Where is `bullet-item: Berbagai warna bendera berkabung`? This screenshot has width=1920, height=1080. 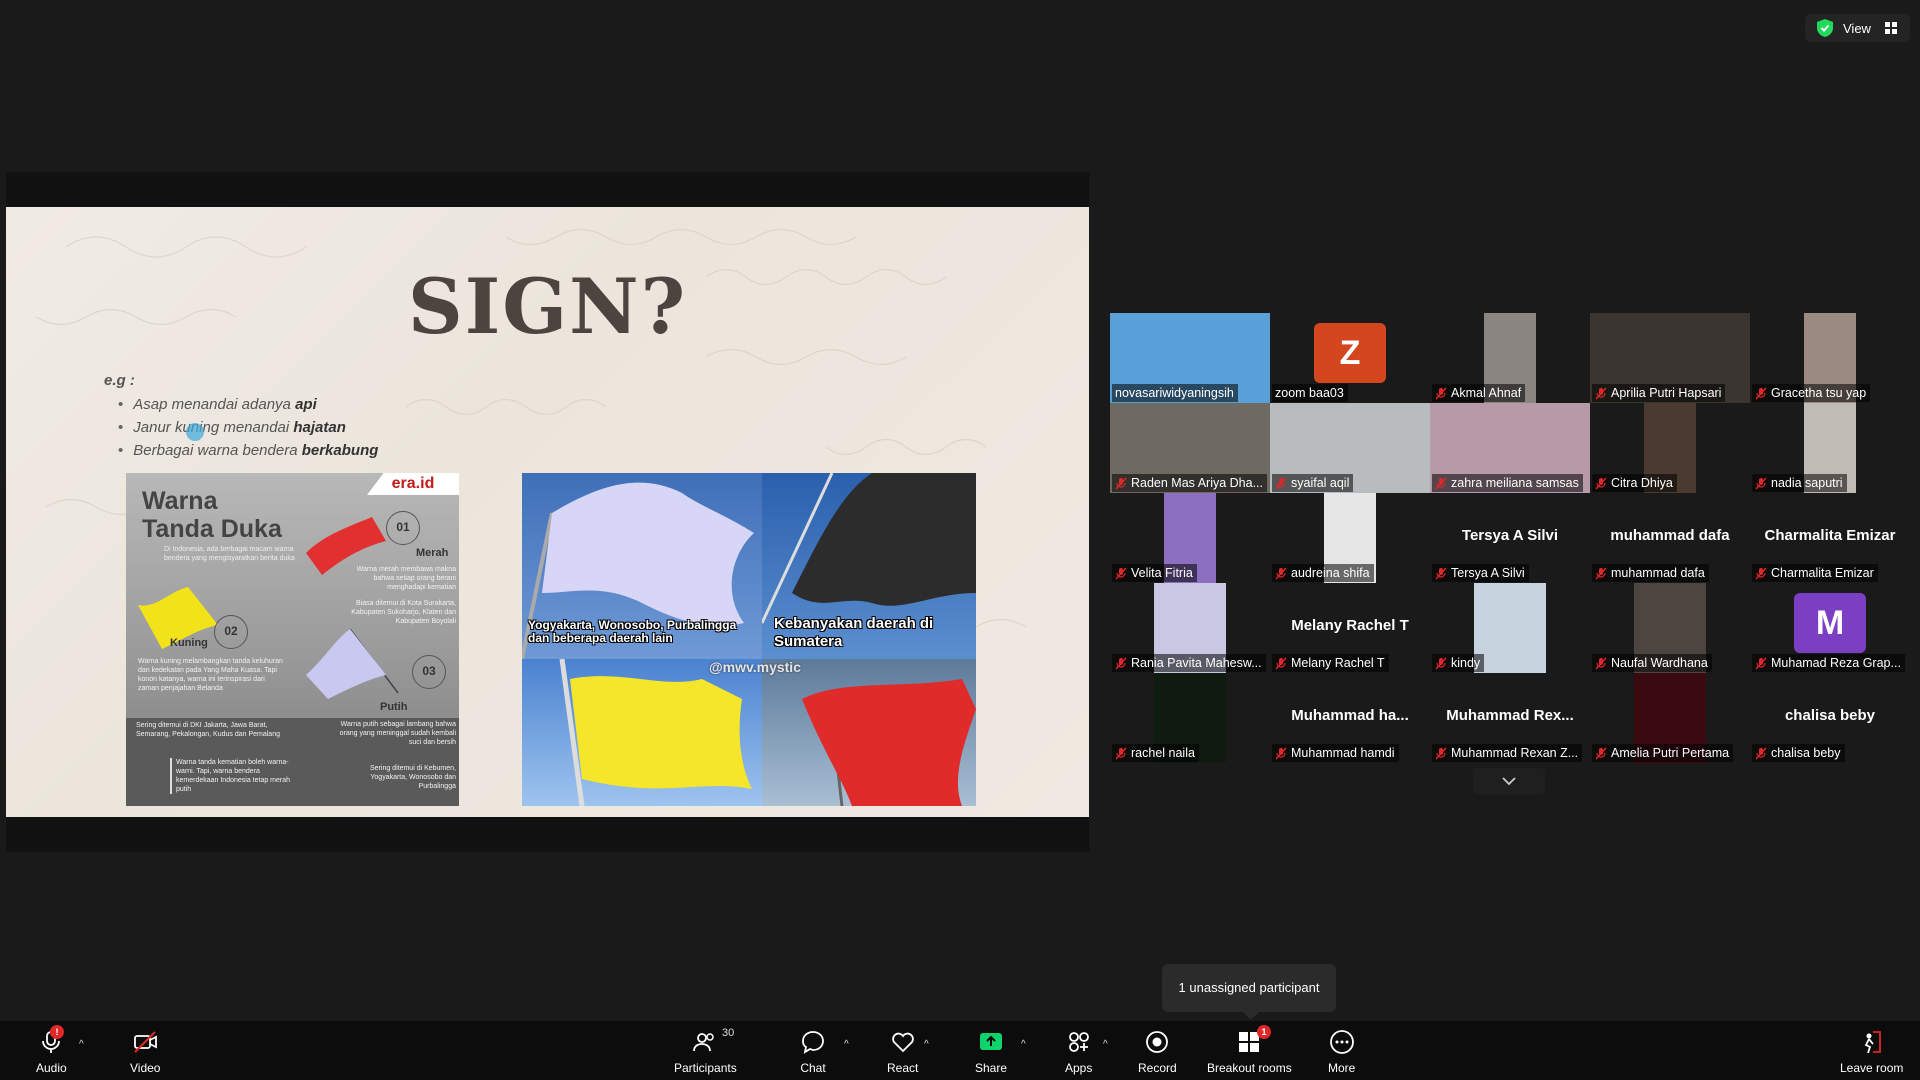 bullet-item: Berbagai warna bendera berkabung is located at coordinates (248, 450).